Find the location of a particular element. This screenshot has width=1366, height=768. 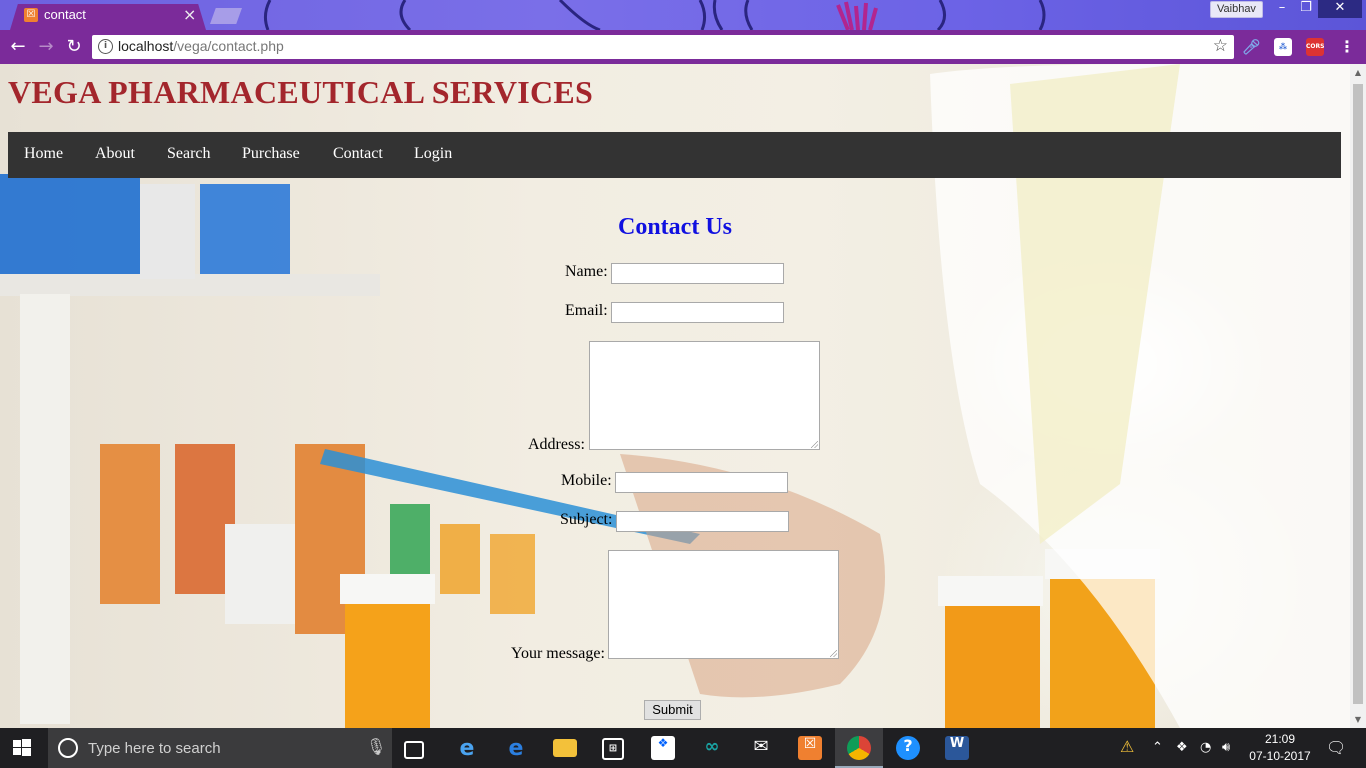

chrome-icon is located at coordinates (859, 748).